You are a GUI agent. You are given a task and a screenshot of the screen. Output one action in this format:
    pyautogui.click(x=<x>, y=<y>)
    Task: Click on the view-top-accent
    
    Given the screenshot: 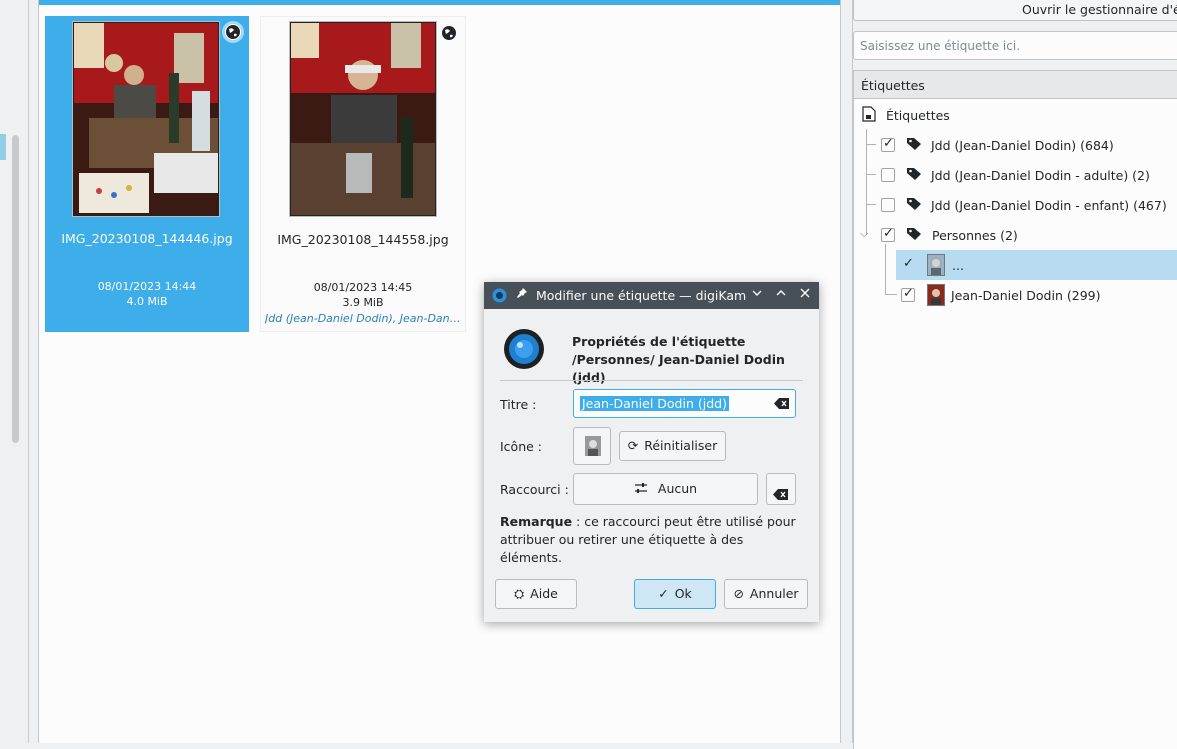 What is the action you would take?
    pyautogui.click(x=439, y=2)
    